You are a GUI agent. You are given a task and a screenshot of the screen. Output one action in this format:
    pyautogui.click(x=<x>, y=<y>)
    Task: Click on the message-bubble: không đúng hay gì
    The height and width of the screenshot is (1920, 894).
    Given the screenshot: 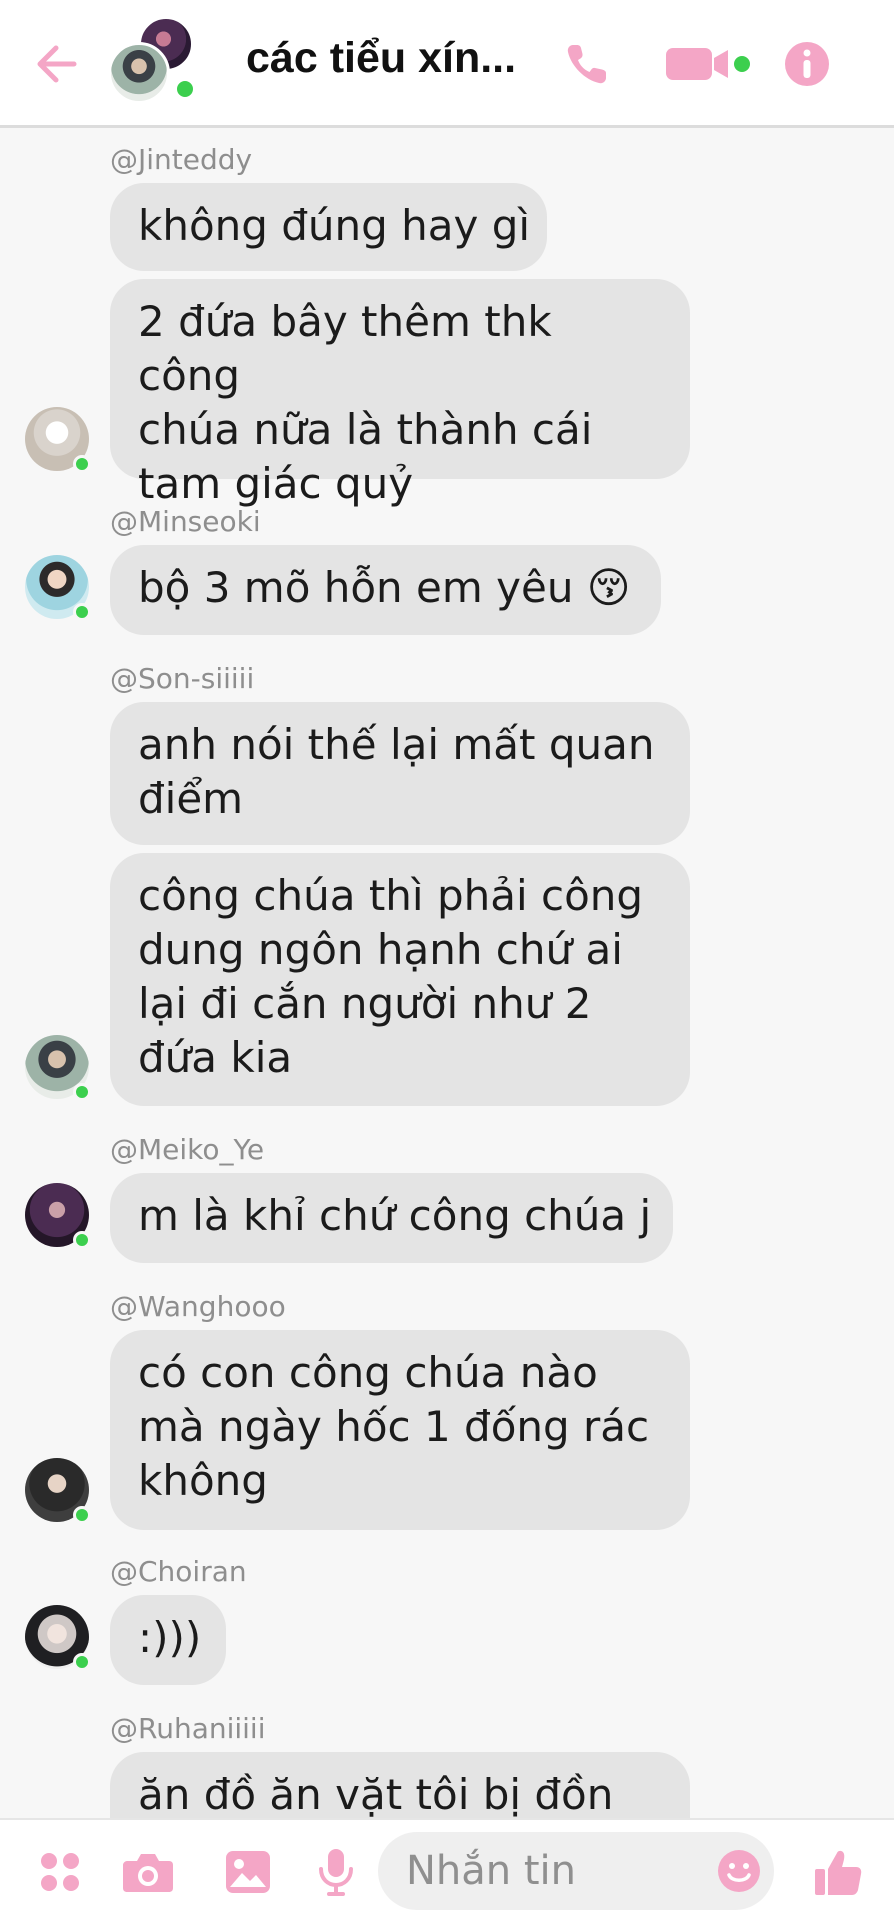 What is the action you would take?
    pyautogui.click(x=328, y=227)
    